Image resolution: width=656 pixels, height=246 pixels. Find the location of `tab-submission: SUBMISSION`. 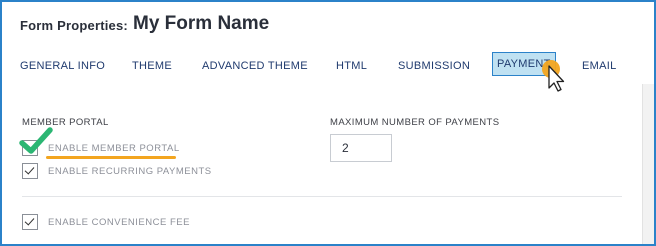

tab-submission: SUBMISSION is located at coordinates (434, 66).